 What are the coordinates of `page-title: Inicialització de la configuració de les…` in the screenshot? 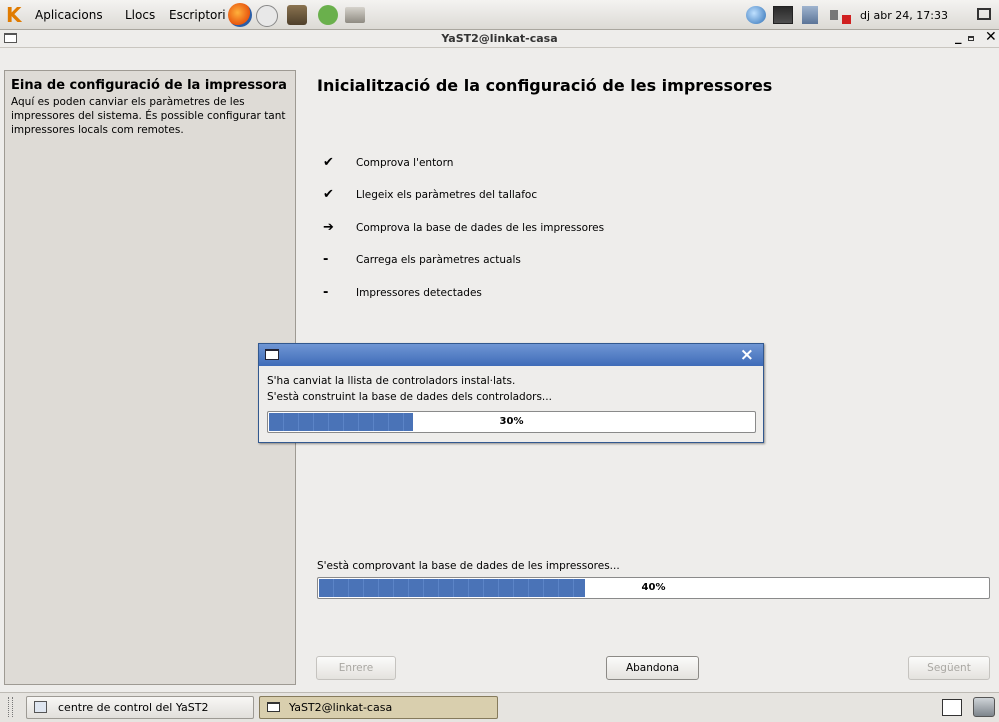 It's located at (545, 85).